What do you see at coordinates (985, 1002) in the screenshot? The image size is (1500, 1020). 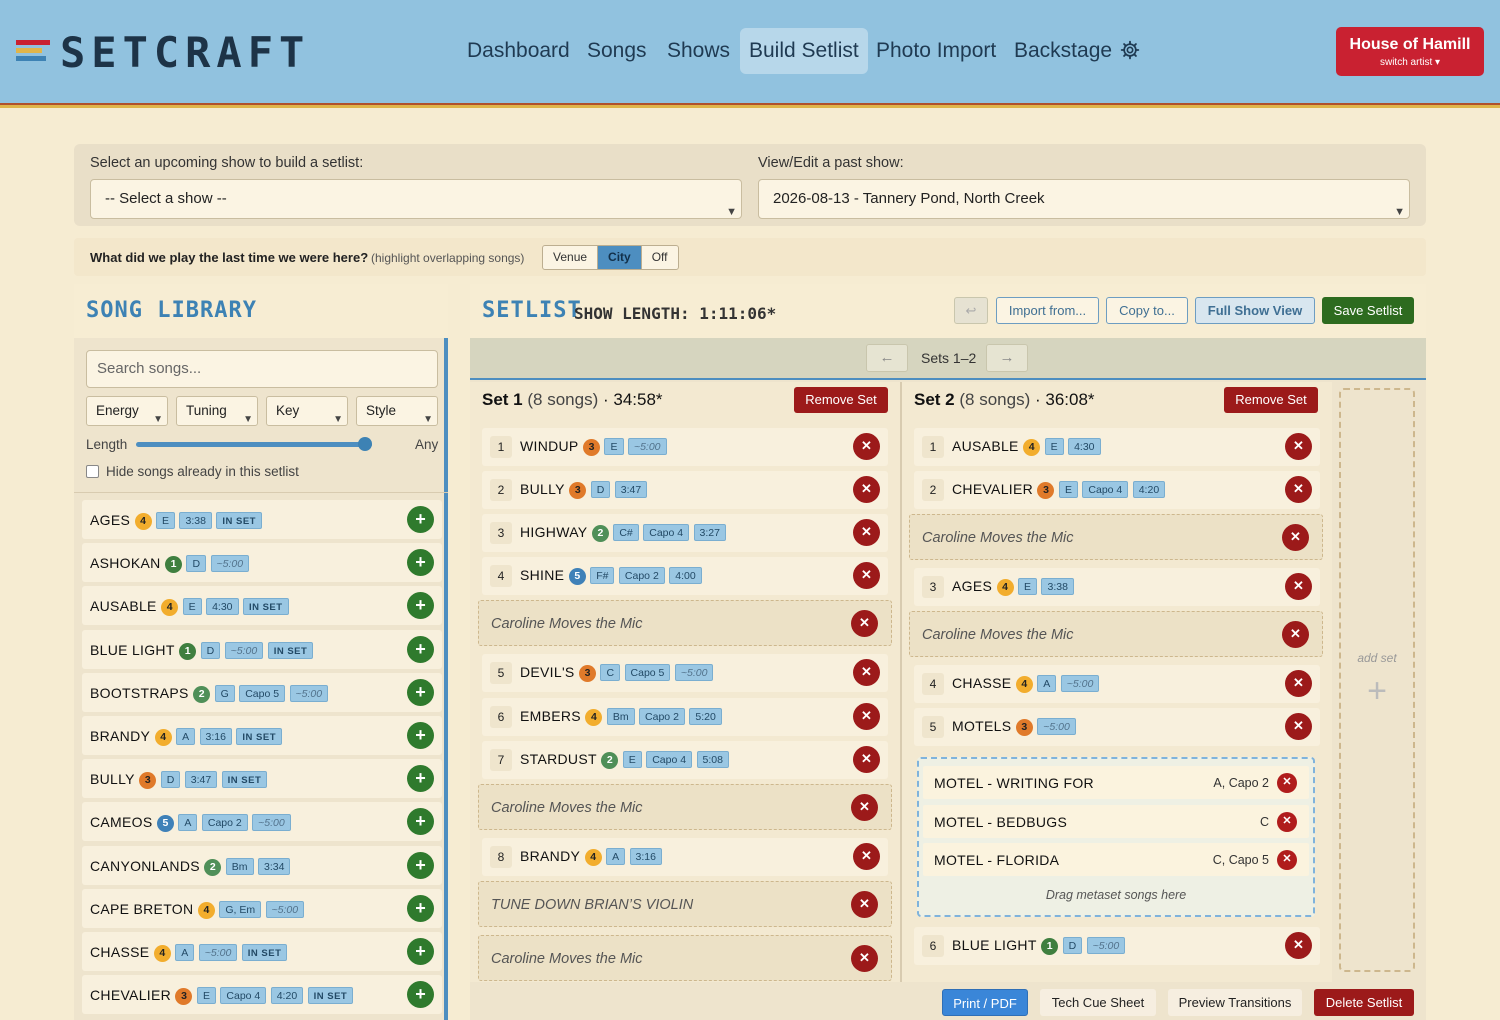 I see `print-pdf-button: Print / PDF` at bounding box center [985, 1002].